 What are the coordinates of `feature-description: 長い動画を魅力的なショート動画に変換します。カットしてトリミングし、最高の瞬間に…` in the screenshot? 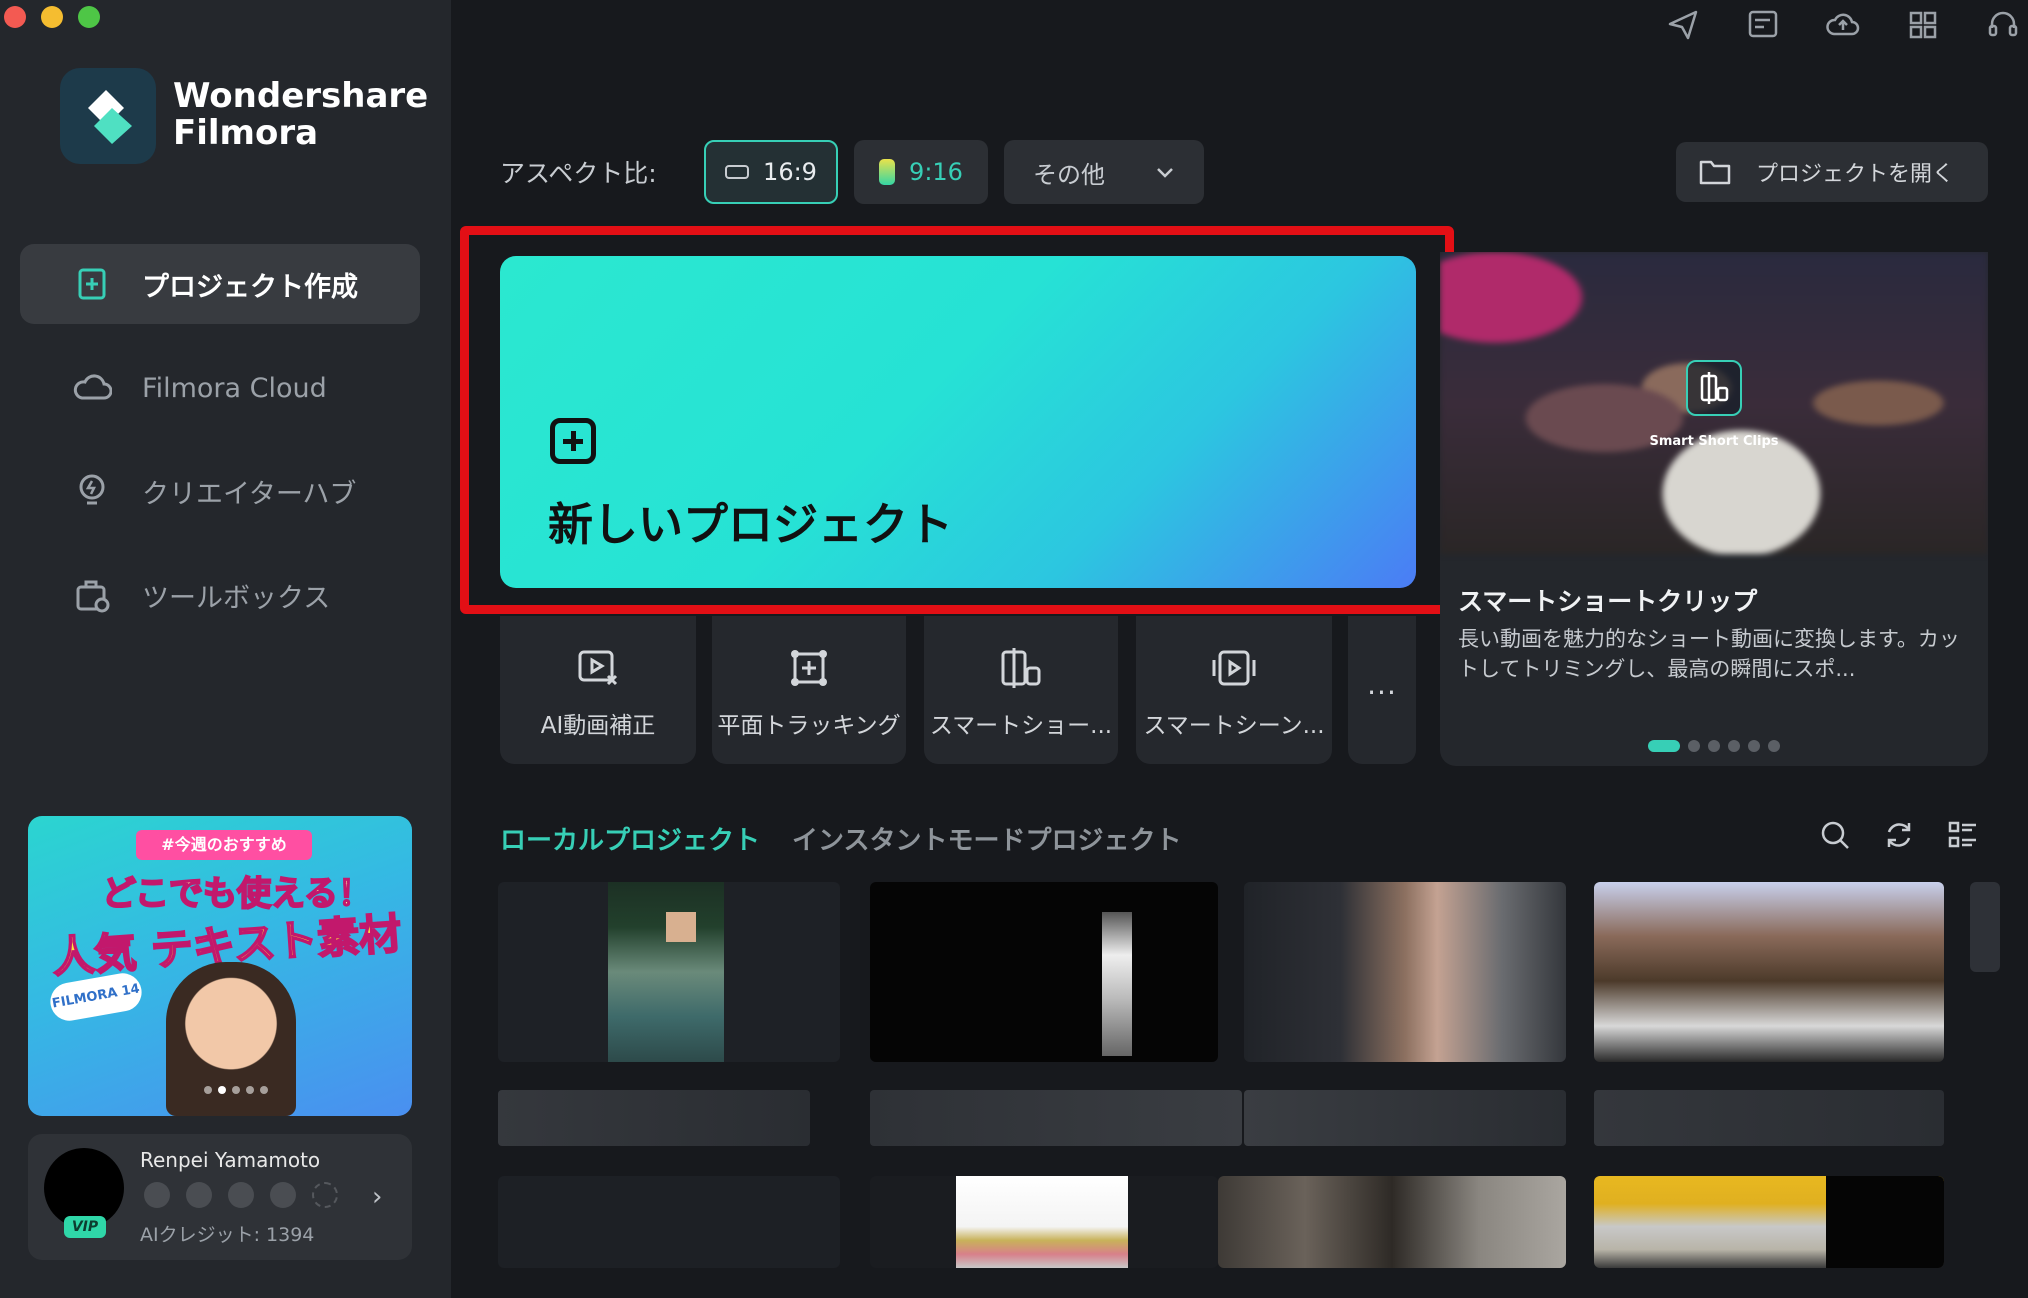 It's located at (1709, 654).